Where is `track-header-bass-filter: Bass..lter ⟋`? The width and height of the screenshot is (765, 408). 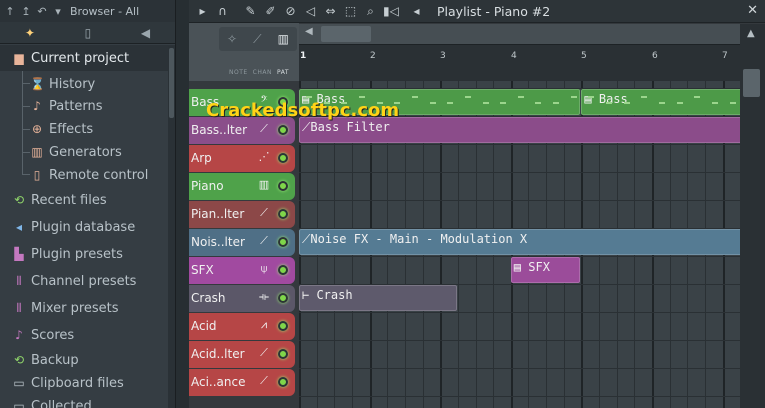 track-header-bass-filter: Bass..lter ⟋ is located at coordinates (242, 130).